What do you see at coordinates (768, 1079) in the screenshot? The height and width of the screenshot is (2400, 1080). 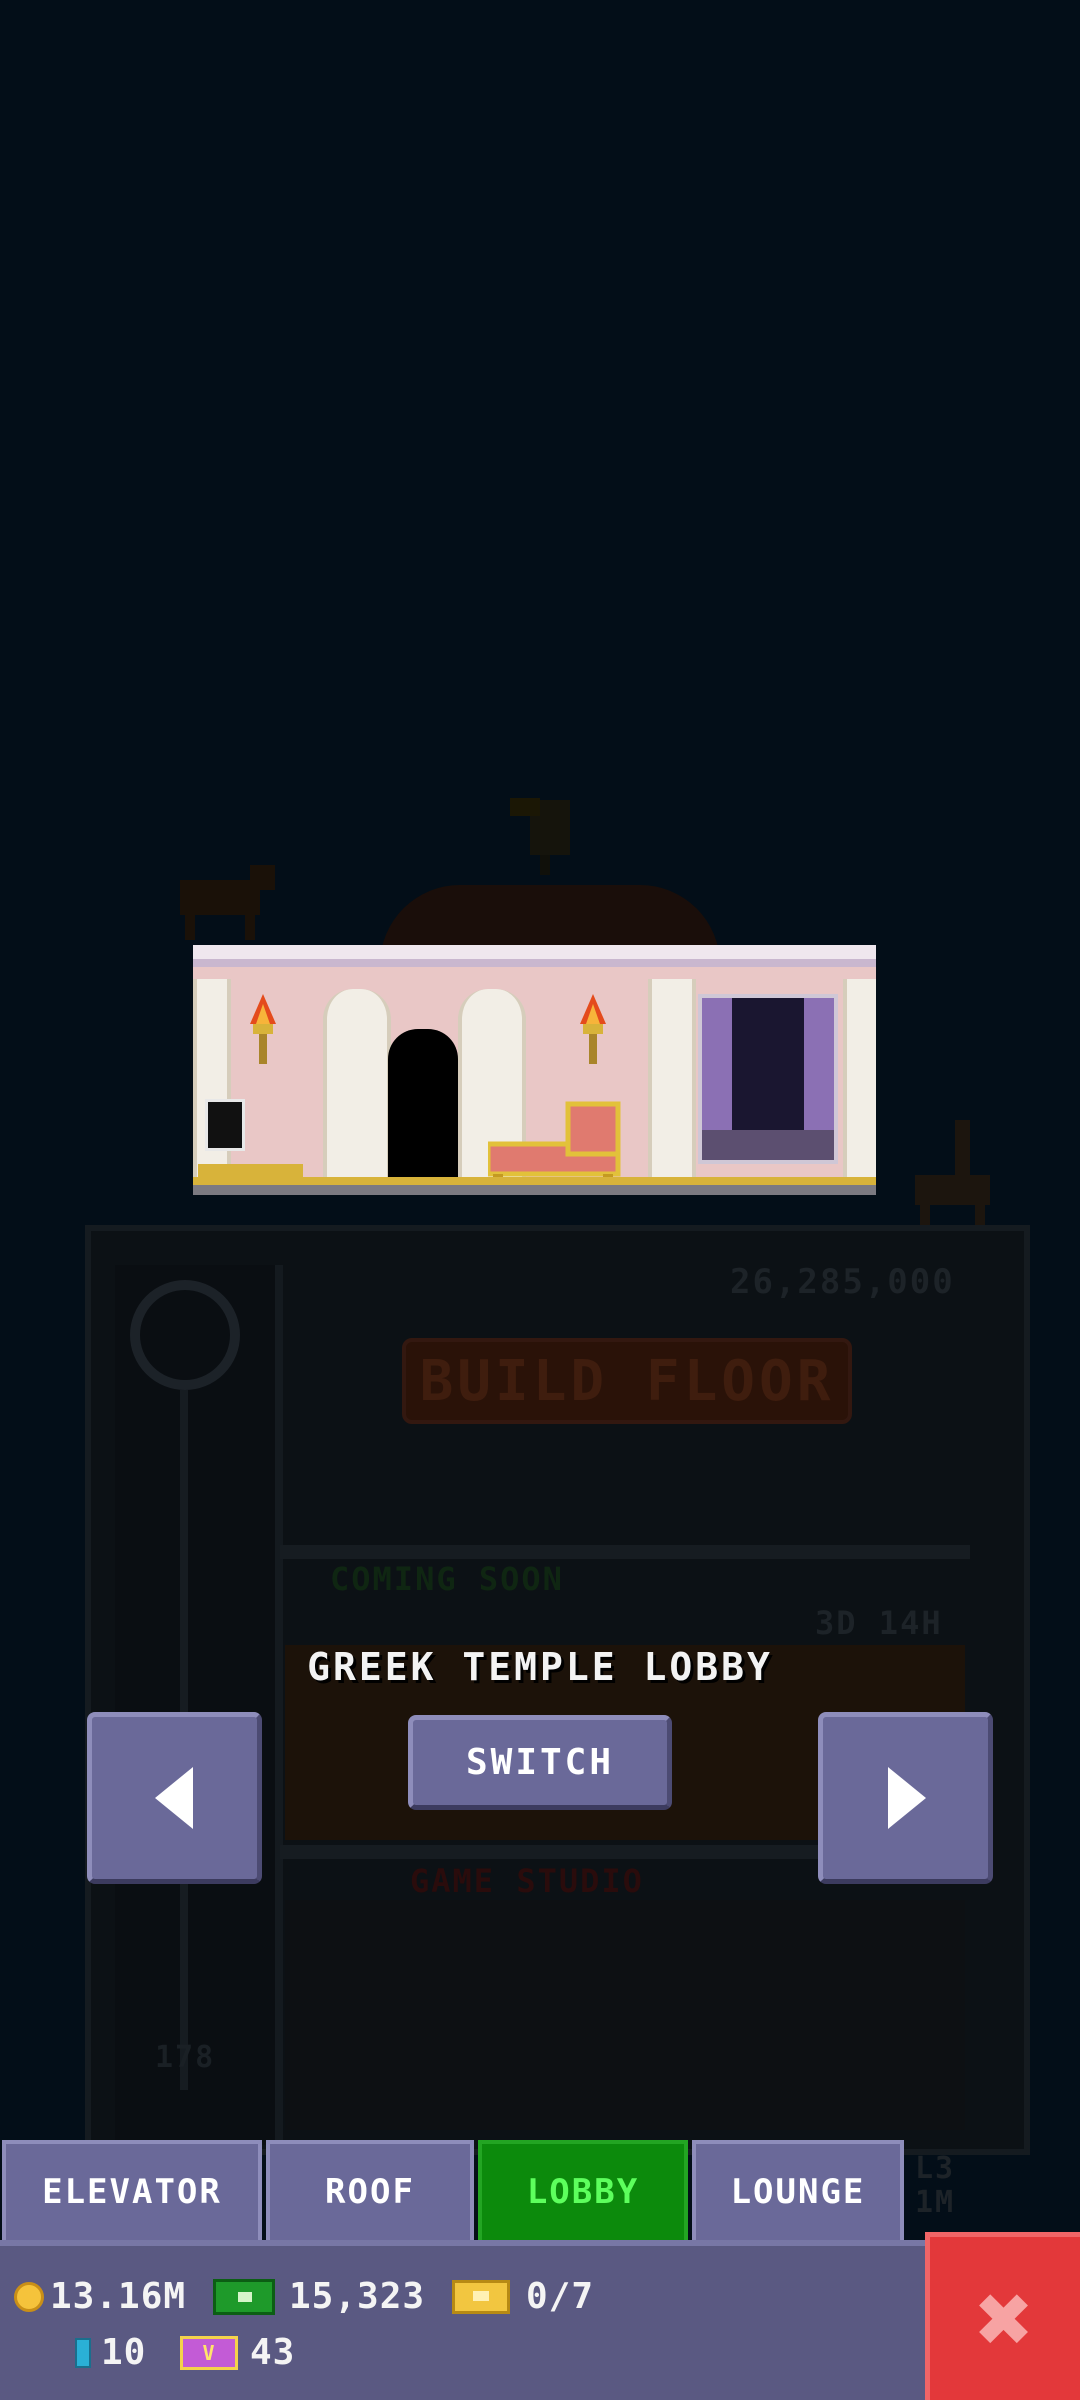 I see `curtained-window` at bounding box center [768, 1079].